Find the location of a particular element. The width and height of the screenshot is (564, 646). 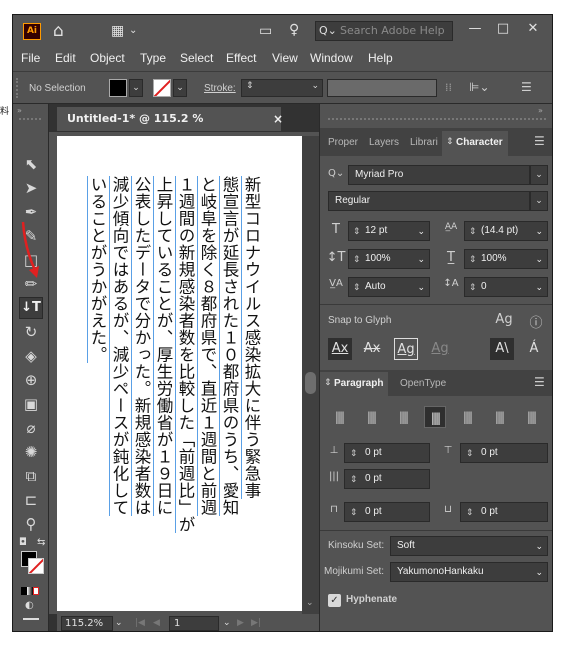

minimize-icon: — is located at coordinates (475, 29).